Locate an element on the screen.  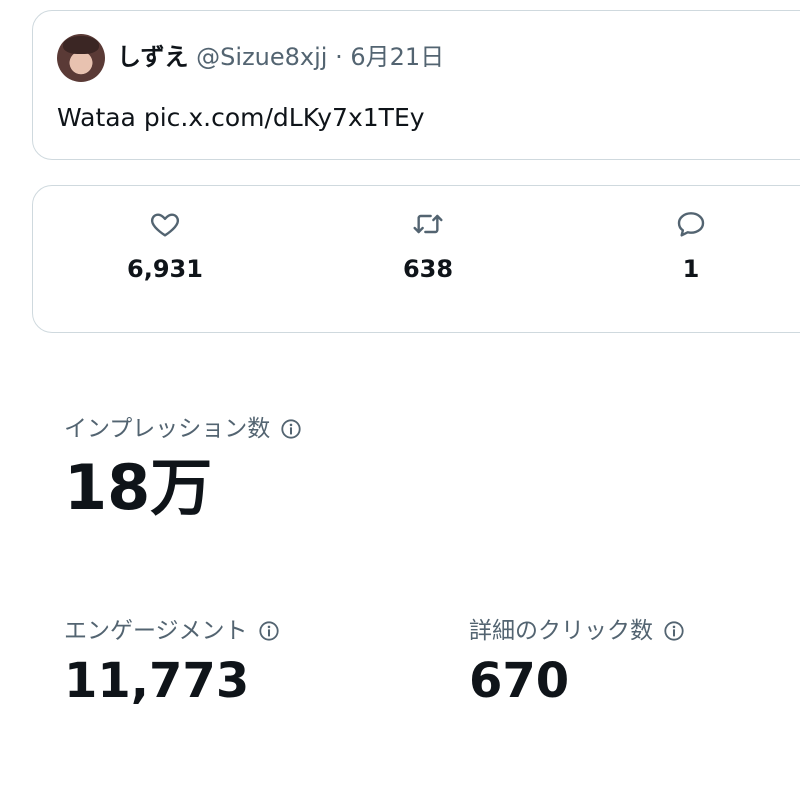
engagements-label: エンゲージメント is located at coordinates (156, 631).